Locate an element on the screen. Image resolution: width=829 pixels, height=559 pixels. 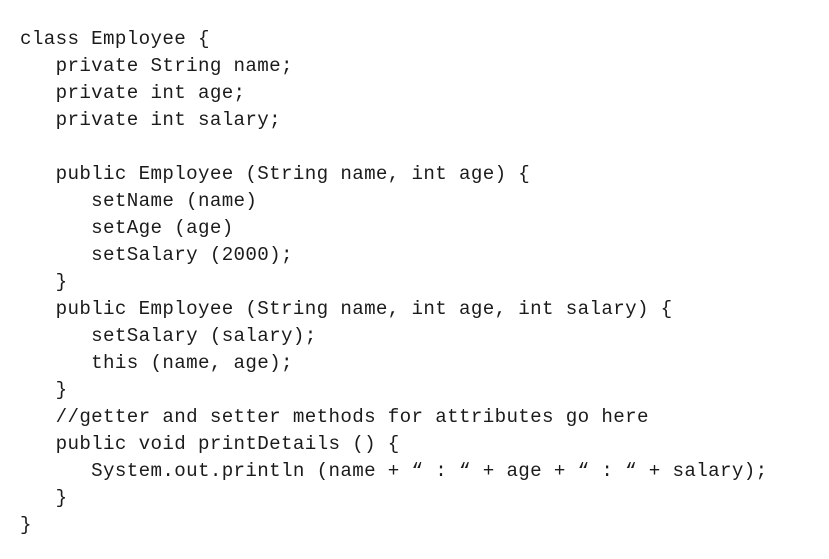
code-line: setAge (age) is located at coordinates (127, 228).